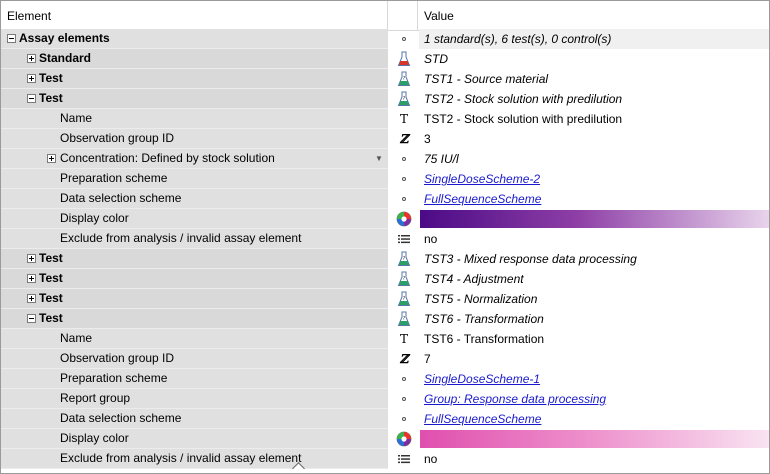 The height and width of the screenshot is (474, 770). I want to click on row-value: STD, so click(436, 59).